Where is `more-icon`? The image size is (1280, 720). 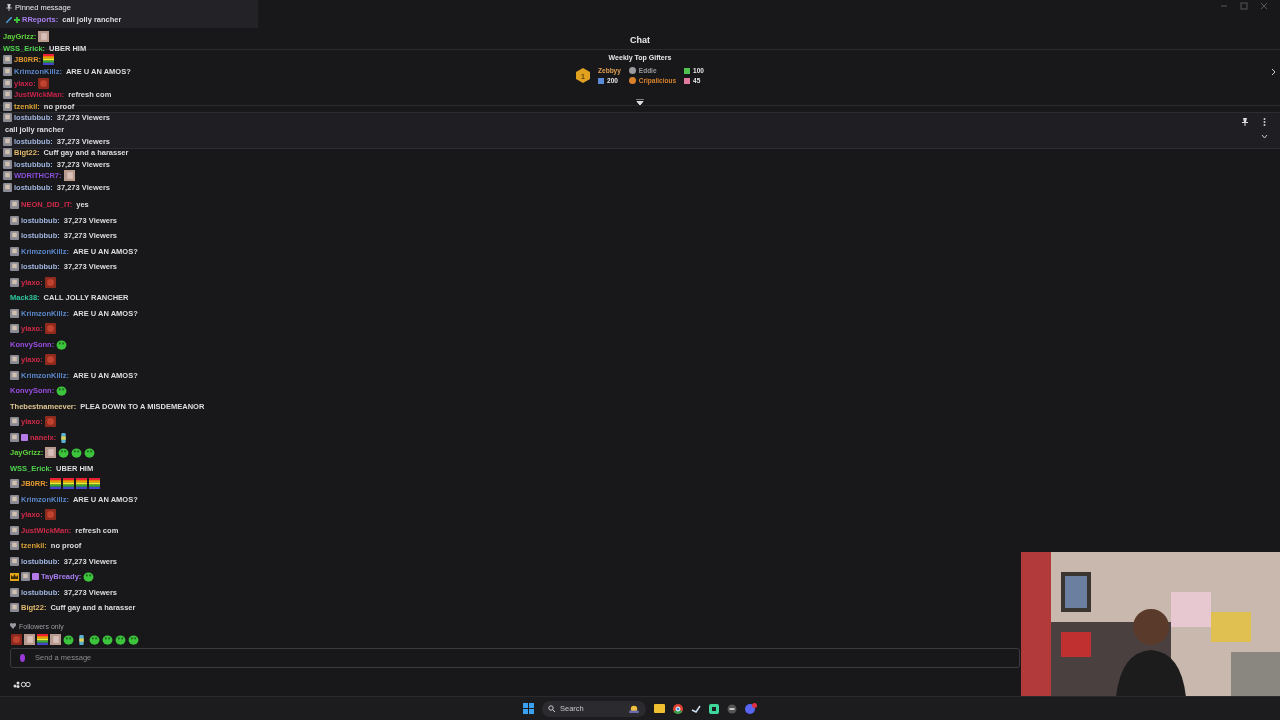 more-icon is located at coordinates (1264, 122).